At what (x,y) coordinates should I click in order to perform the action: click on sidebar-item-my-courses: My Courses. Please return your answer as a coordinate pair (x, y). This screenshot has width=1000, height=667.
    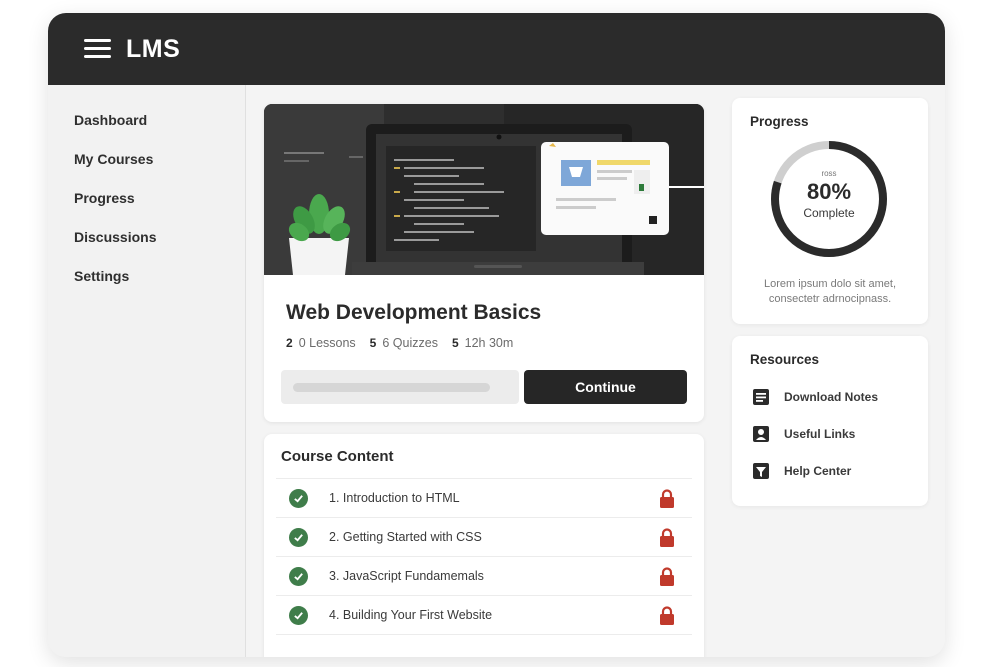
    Looking at the image, I should click on (113, 159).